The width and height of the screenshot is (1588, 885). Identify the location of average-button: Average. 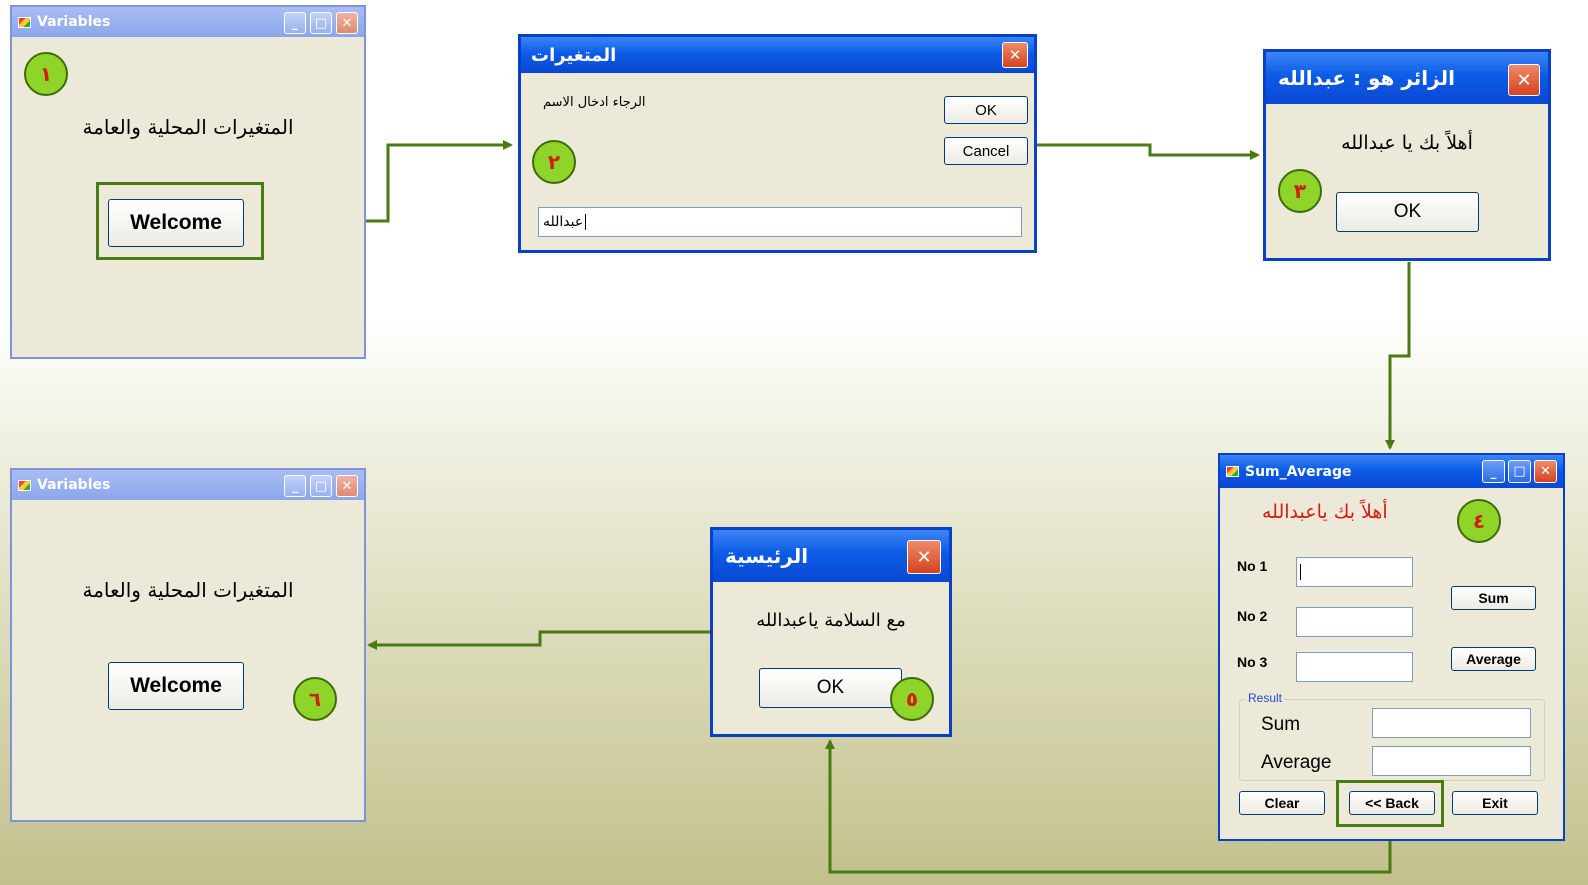
(1493, 659).